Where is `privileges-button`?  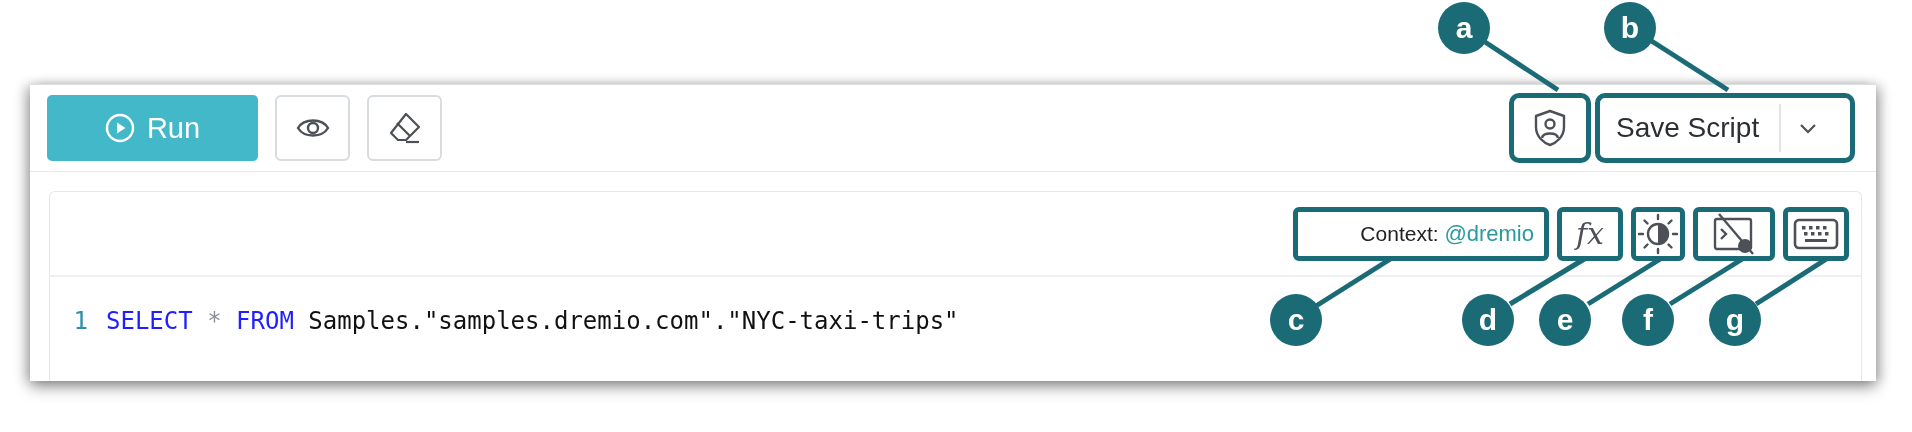 privileges-button is located at coordinates (1550, 128).